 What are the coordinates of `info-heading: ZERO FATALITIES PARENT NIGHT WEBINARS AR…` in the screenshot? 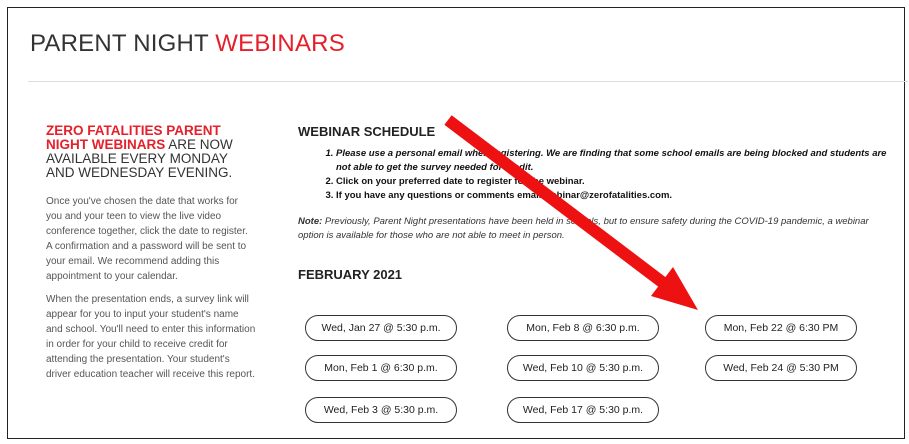 It's located at (151, 152).